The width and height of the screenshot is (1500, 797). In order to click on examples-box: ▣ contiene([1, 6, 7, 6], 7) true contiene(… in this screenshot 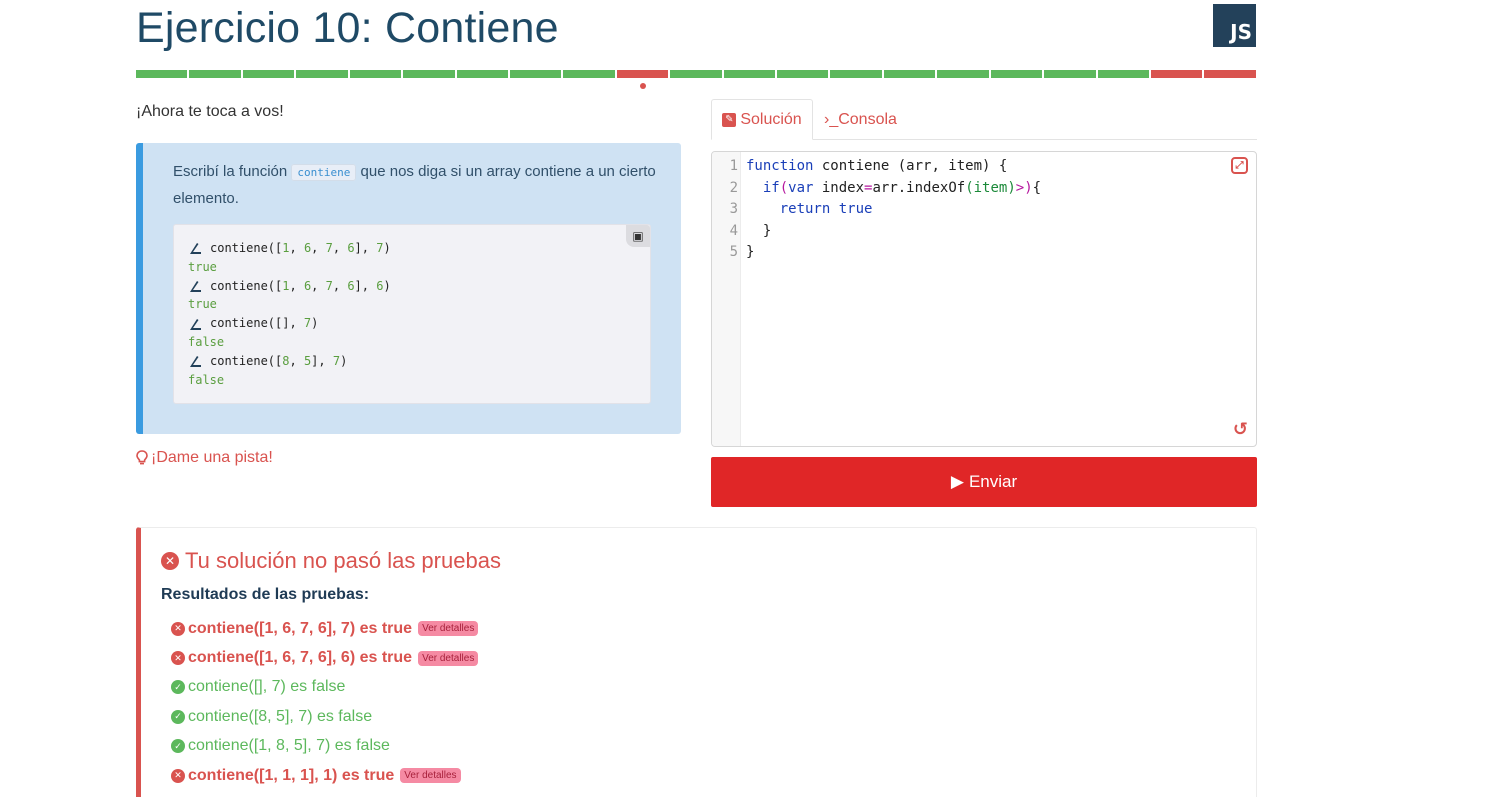, I will do `click(412, 314)`.